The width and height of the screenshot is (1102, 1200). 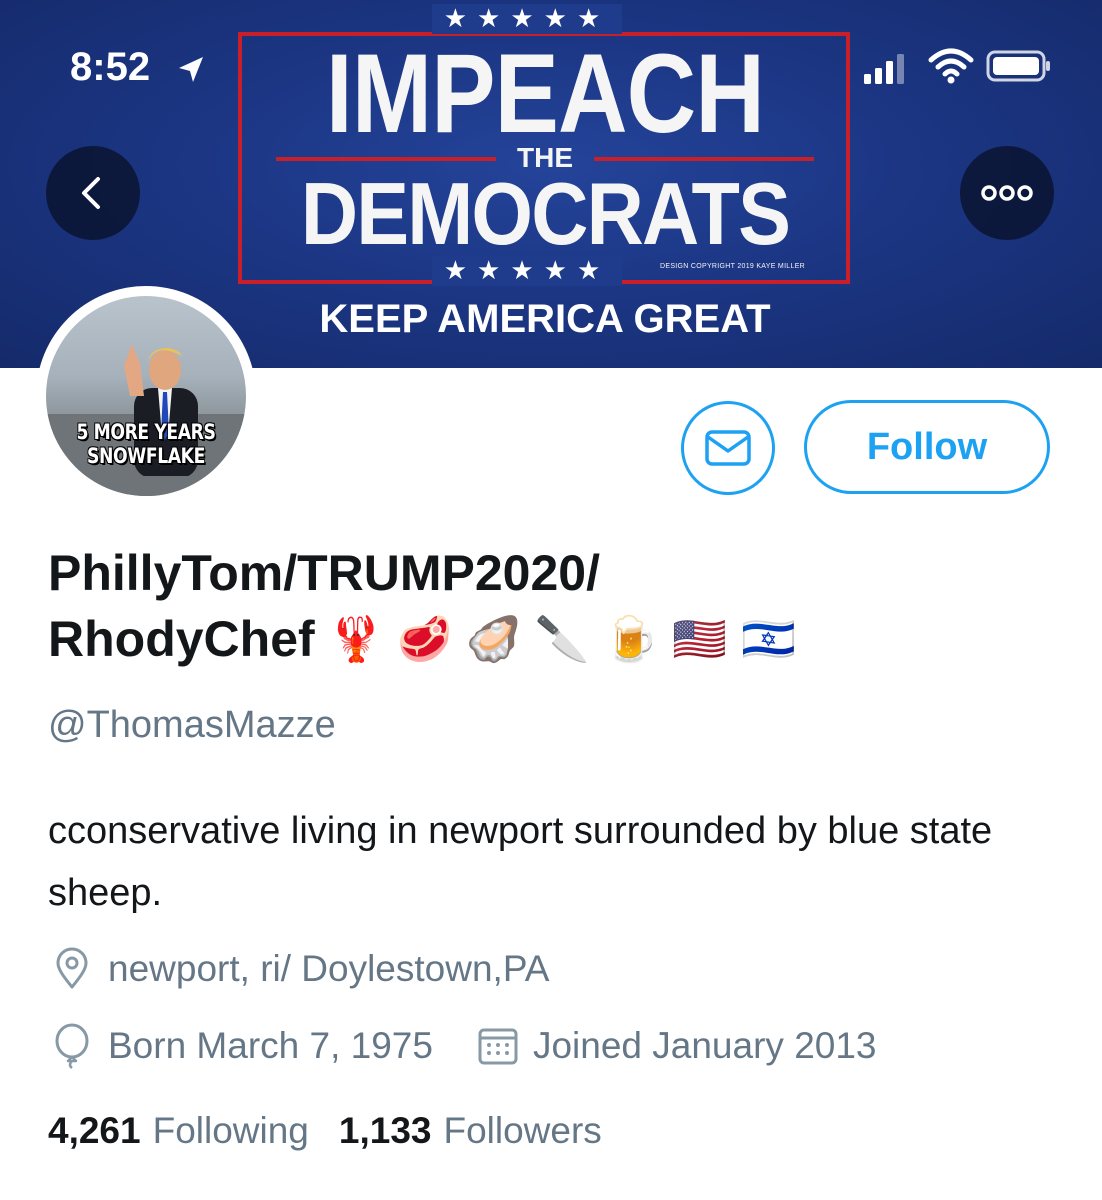 What do you see at coordinates (562, 639) in the screenshot?
I see `display-name-emoji: 🦞 🥩 🦪 🔪 🍺 🇺🇸 🇮🇱` at bounding box center [562, 639].